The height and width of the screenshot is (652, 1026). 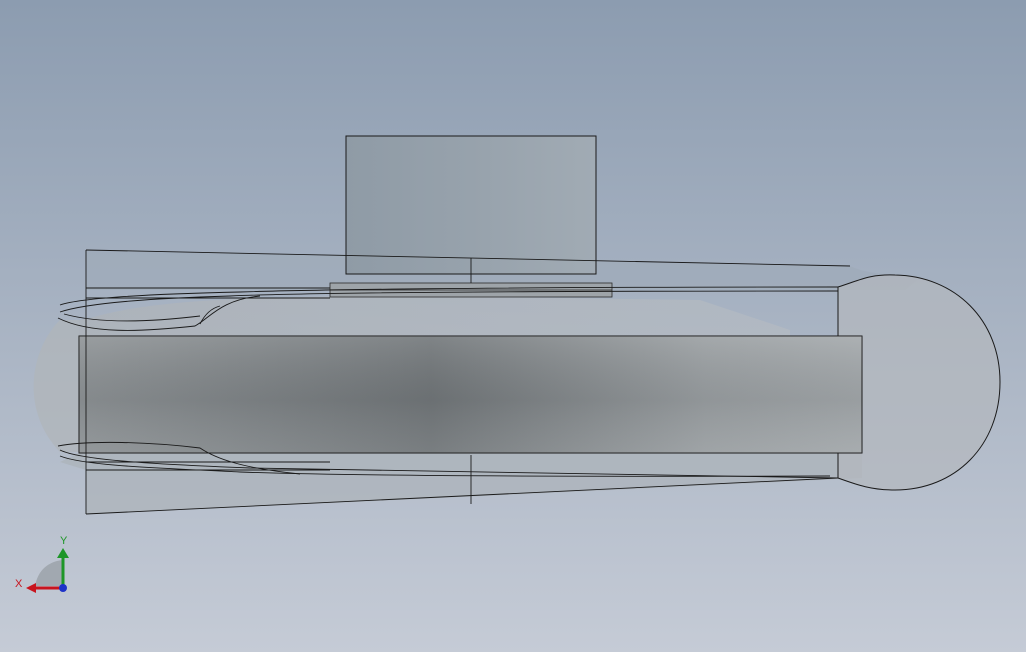 I want to click on main-bar, so click(x=470, y=394).